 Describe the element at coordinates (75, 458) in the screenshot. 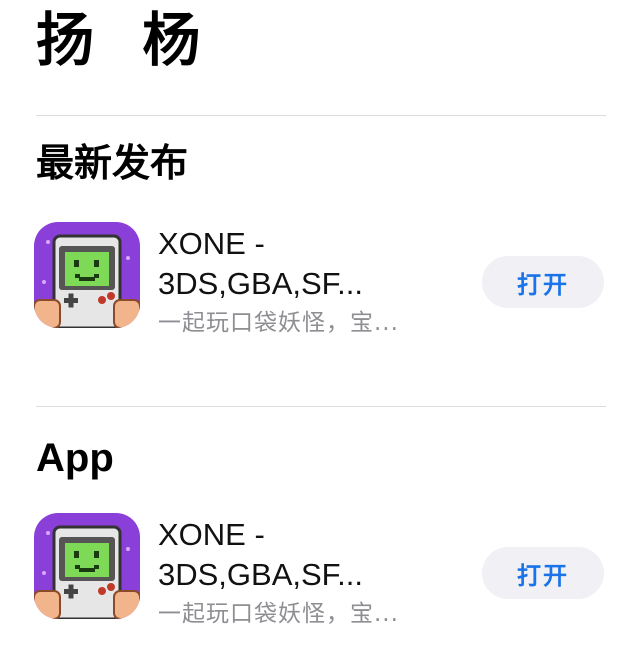

I see `section-title-app: App` at that location.